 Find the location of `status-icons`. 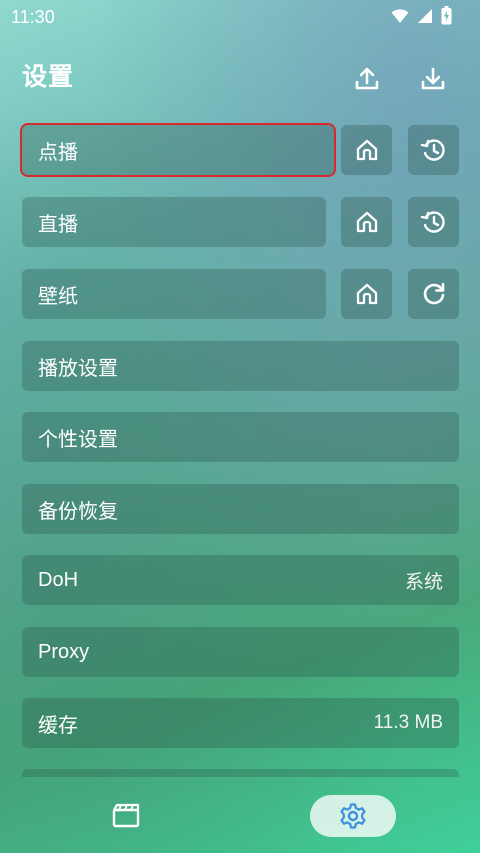

status-icons is located at coordinates (421, 15).